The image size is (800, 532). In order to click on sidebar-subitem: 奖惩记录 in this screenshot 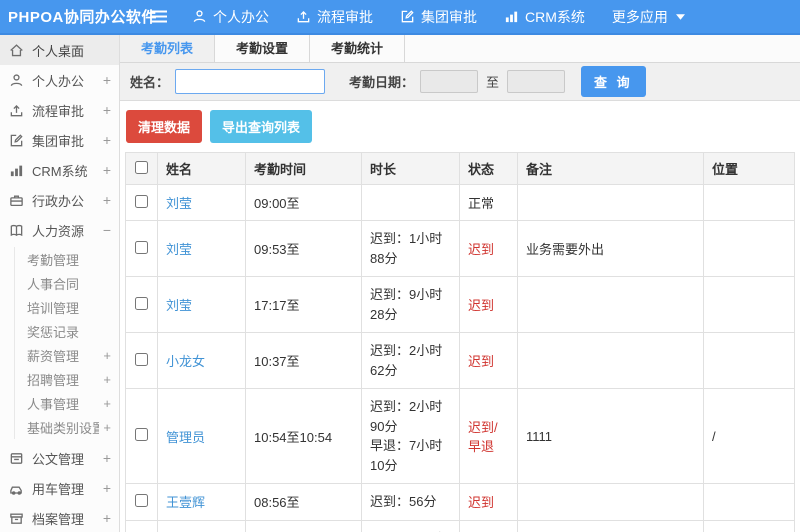, I will do `click(67, 331)`.